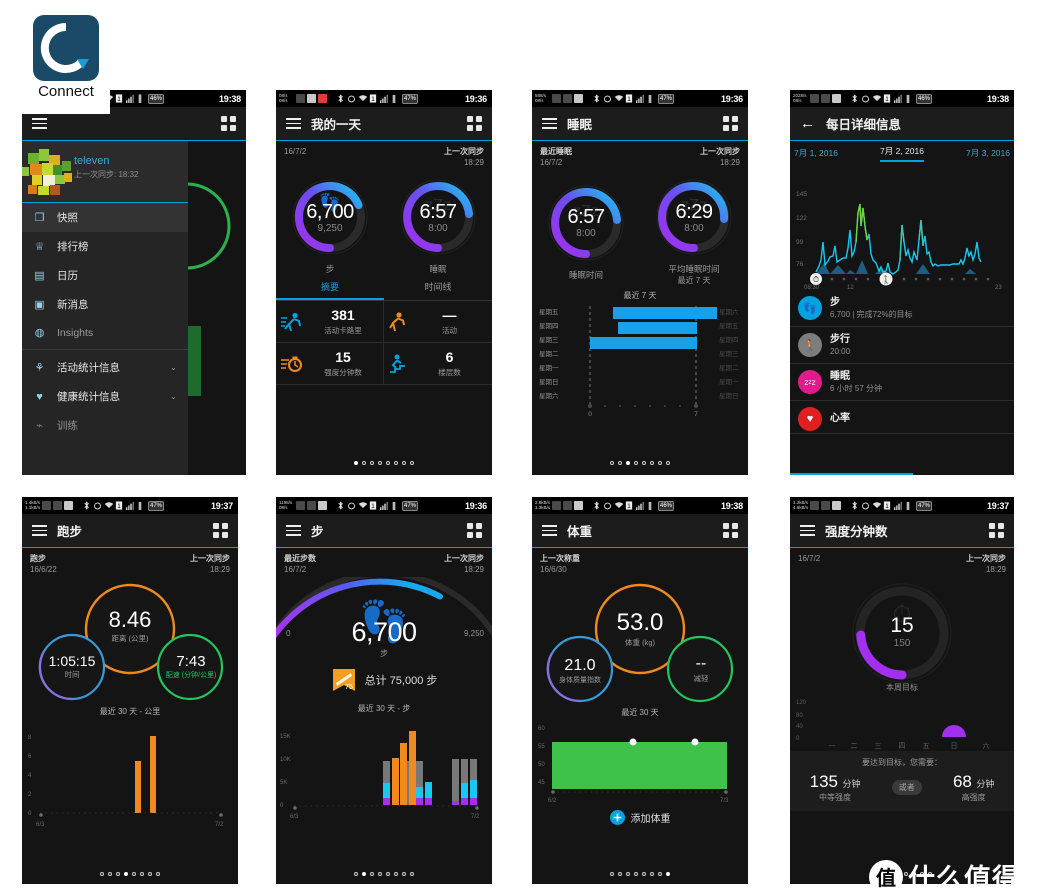  Describe the element at coordinates (902, 382) in the screenshot. I see `list-item: zzz 睡眠 6 小时 57 分钟` at that location.